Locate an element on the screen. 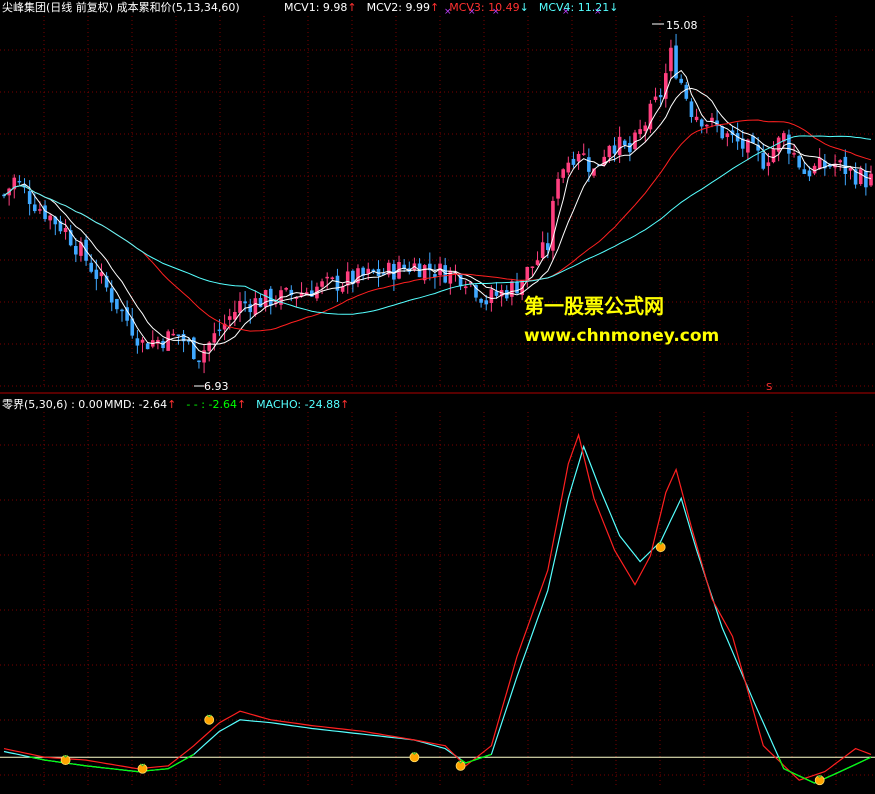  lower-legend: MMD: -2.64↑- - : -2.64↑MACHO: -24.88↑ is located at coordinates (231, 404).